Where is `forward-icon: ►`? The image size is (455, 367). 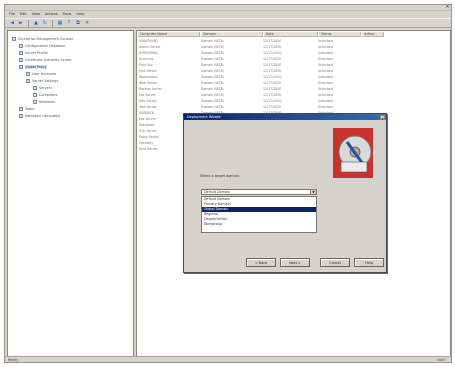
forward-icon: ► is located at coordinates (21, 23).